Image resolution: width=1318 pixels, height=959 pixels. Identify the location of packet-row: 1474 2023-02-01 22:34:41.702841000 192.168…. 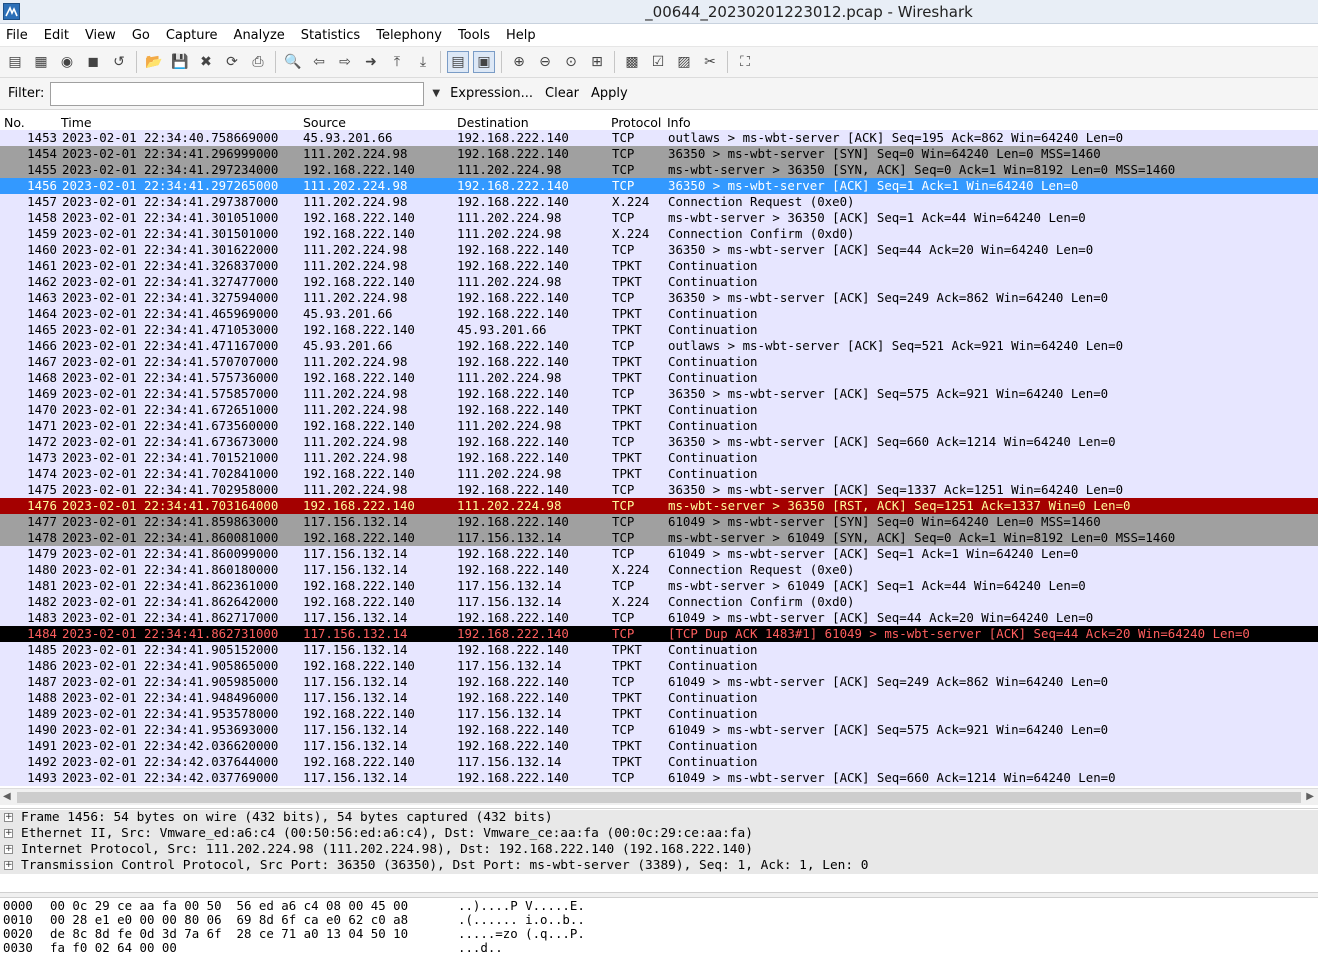
(659, 474).